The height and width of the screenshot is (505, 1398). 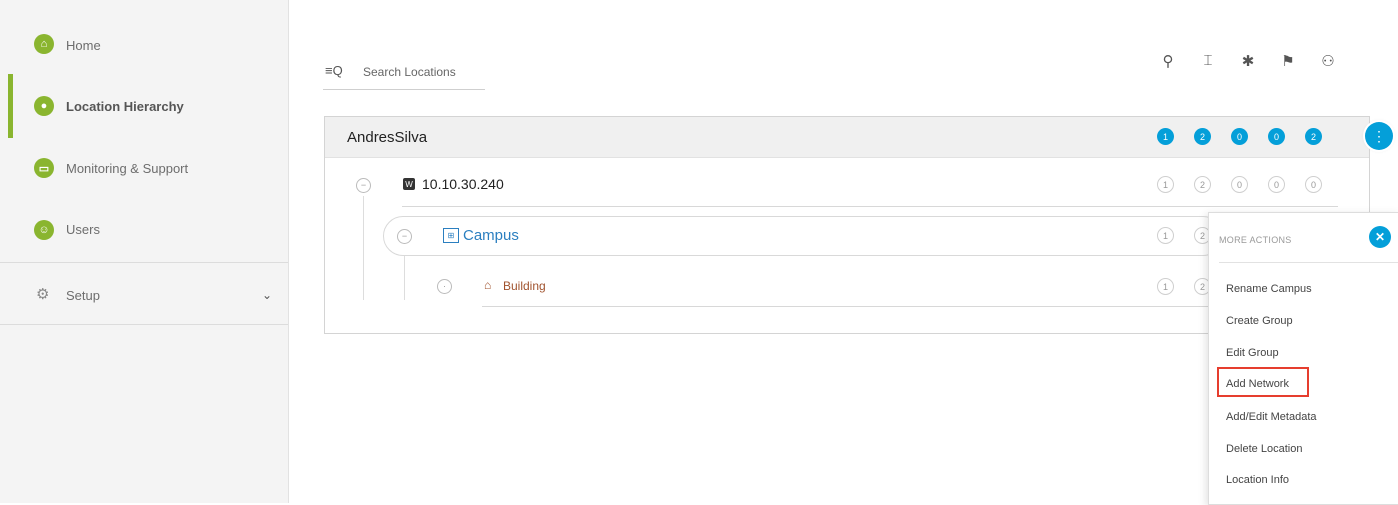 What do you see at coordinates (524, 286) in the screenshot?
I see `building-name: Building` at bounding box center [524, 286].